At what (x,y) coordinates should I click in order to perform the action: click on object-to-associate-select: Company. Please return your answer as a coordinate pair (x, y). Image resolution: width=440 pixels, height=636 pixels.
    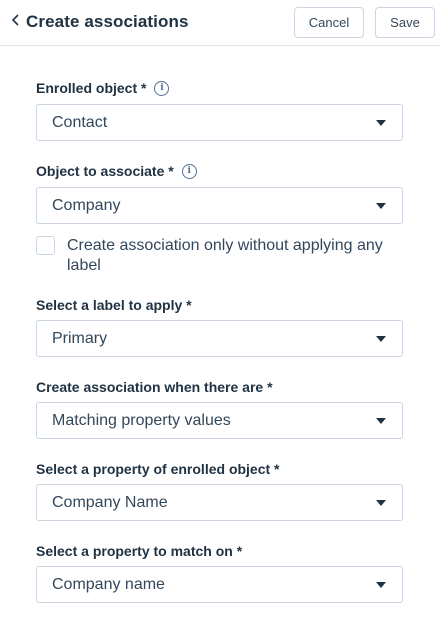
    Looking at the image, I should click on (219, 205).